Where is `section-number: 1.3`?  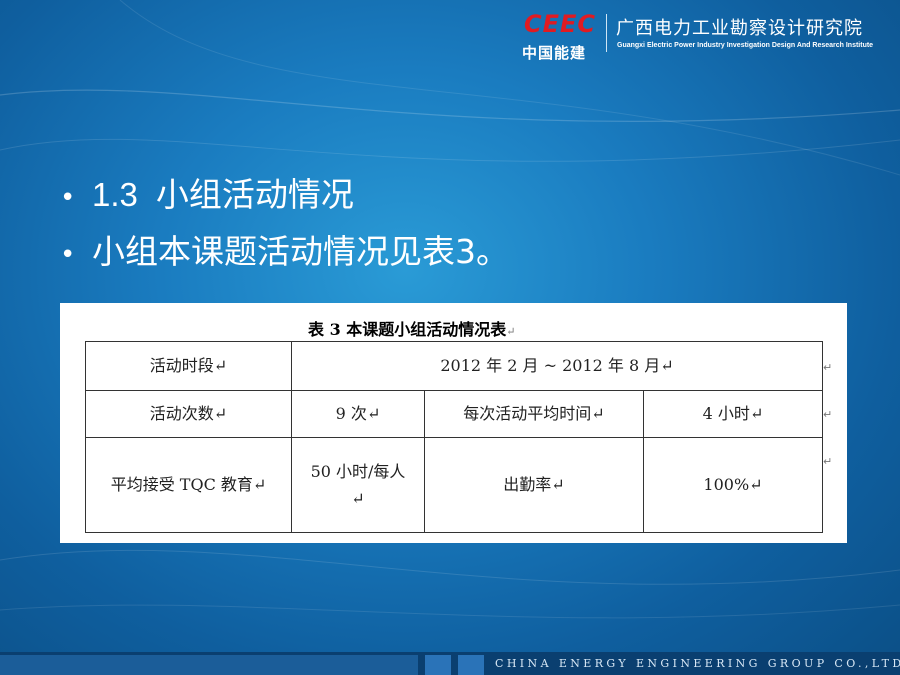
section-number: 1.3 is located at coordinates (115, 194).